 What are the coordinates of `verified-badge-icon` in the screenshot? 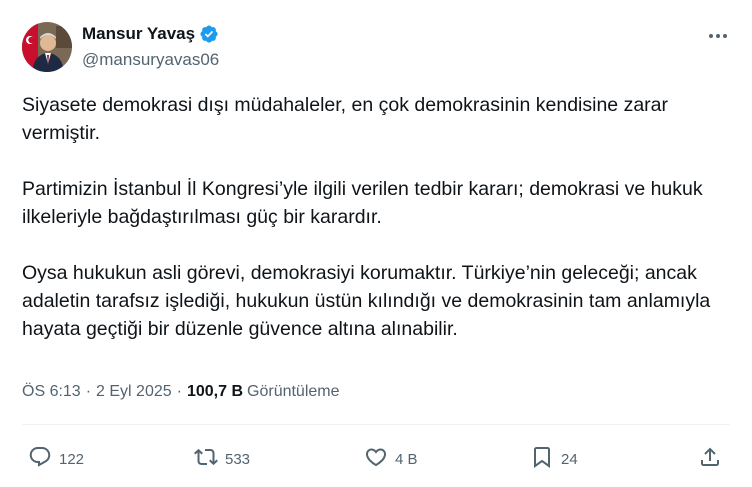 It's located at (209, 34).